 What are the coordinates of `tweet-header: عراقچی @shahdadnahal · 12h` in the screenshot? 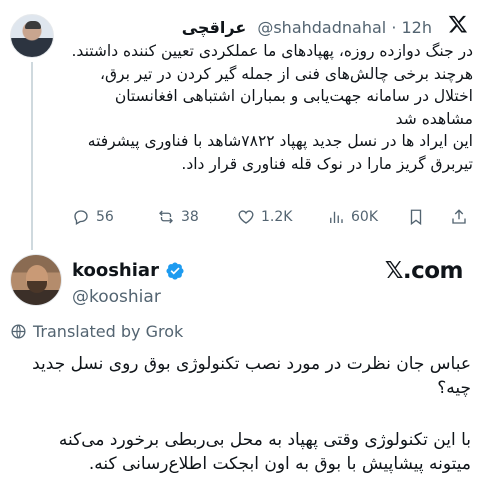 It's located at (267, 21).